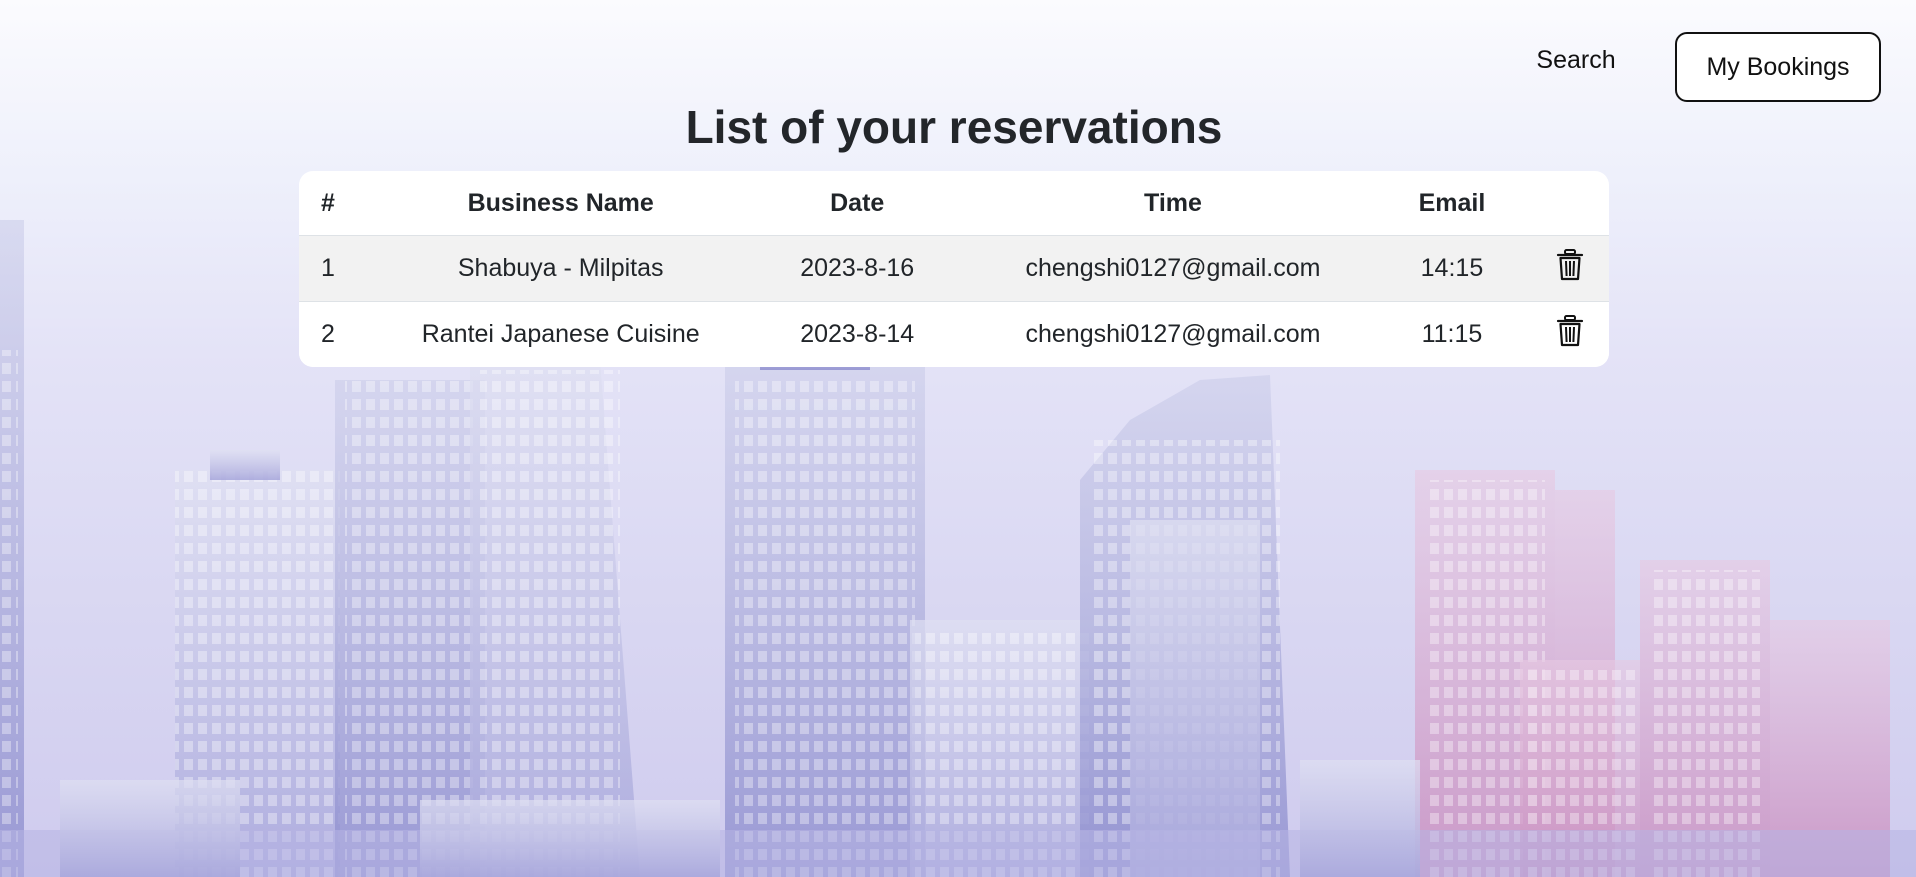 The width and height of the screenshot is (1916, 877). What do you see at coordinates (560, 334) in the screenshot?
I see `cell-business-name: Rantei Japanese Cuisine` at bounding box center [560, 334].